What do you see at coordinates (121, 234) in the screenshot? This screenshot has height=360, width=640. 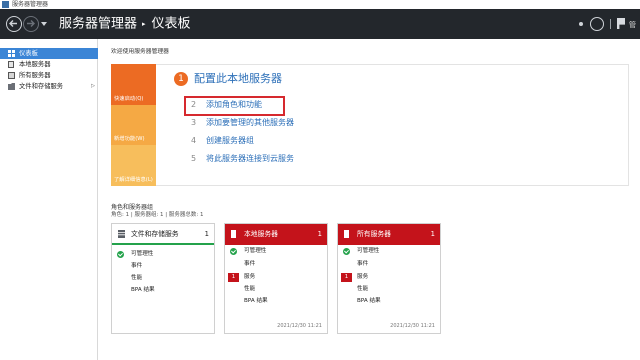 I see `file-storage-icon` at bounding box center [121, 234].